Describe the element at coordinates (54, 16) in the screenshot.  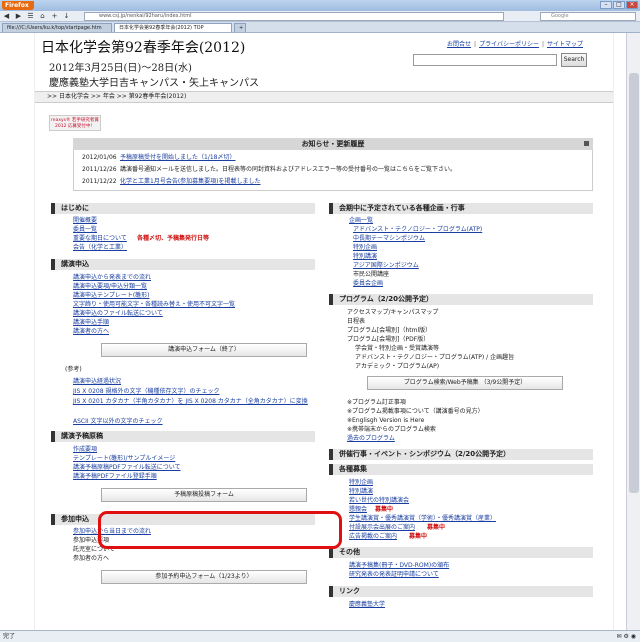
I see `add-icon: +` at that location.